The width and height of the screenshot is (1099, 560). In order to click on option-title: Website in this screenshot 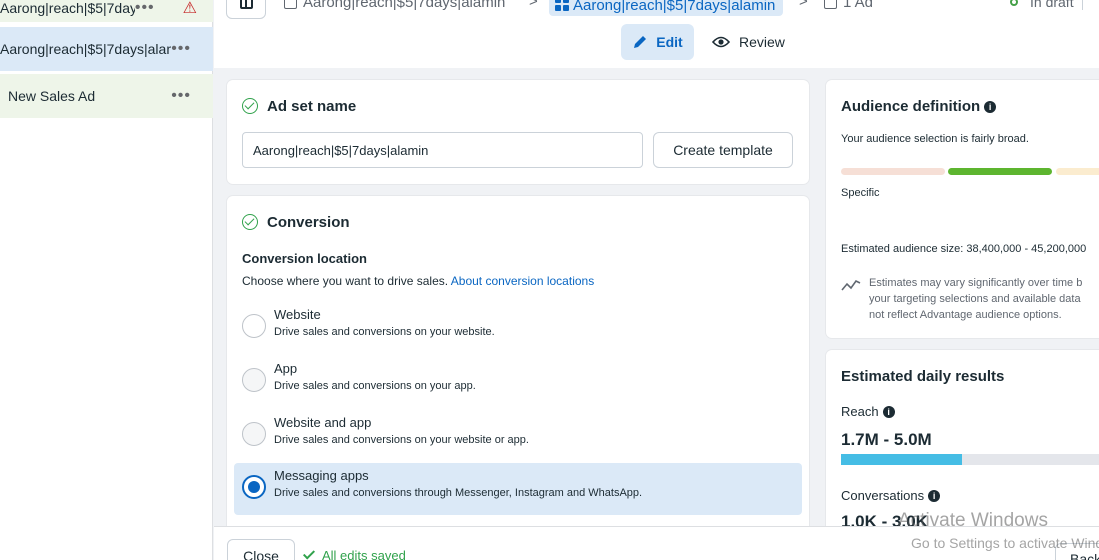, I will do `click(297, 314)`.